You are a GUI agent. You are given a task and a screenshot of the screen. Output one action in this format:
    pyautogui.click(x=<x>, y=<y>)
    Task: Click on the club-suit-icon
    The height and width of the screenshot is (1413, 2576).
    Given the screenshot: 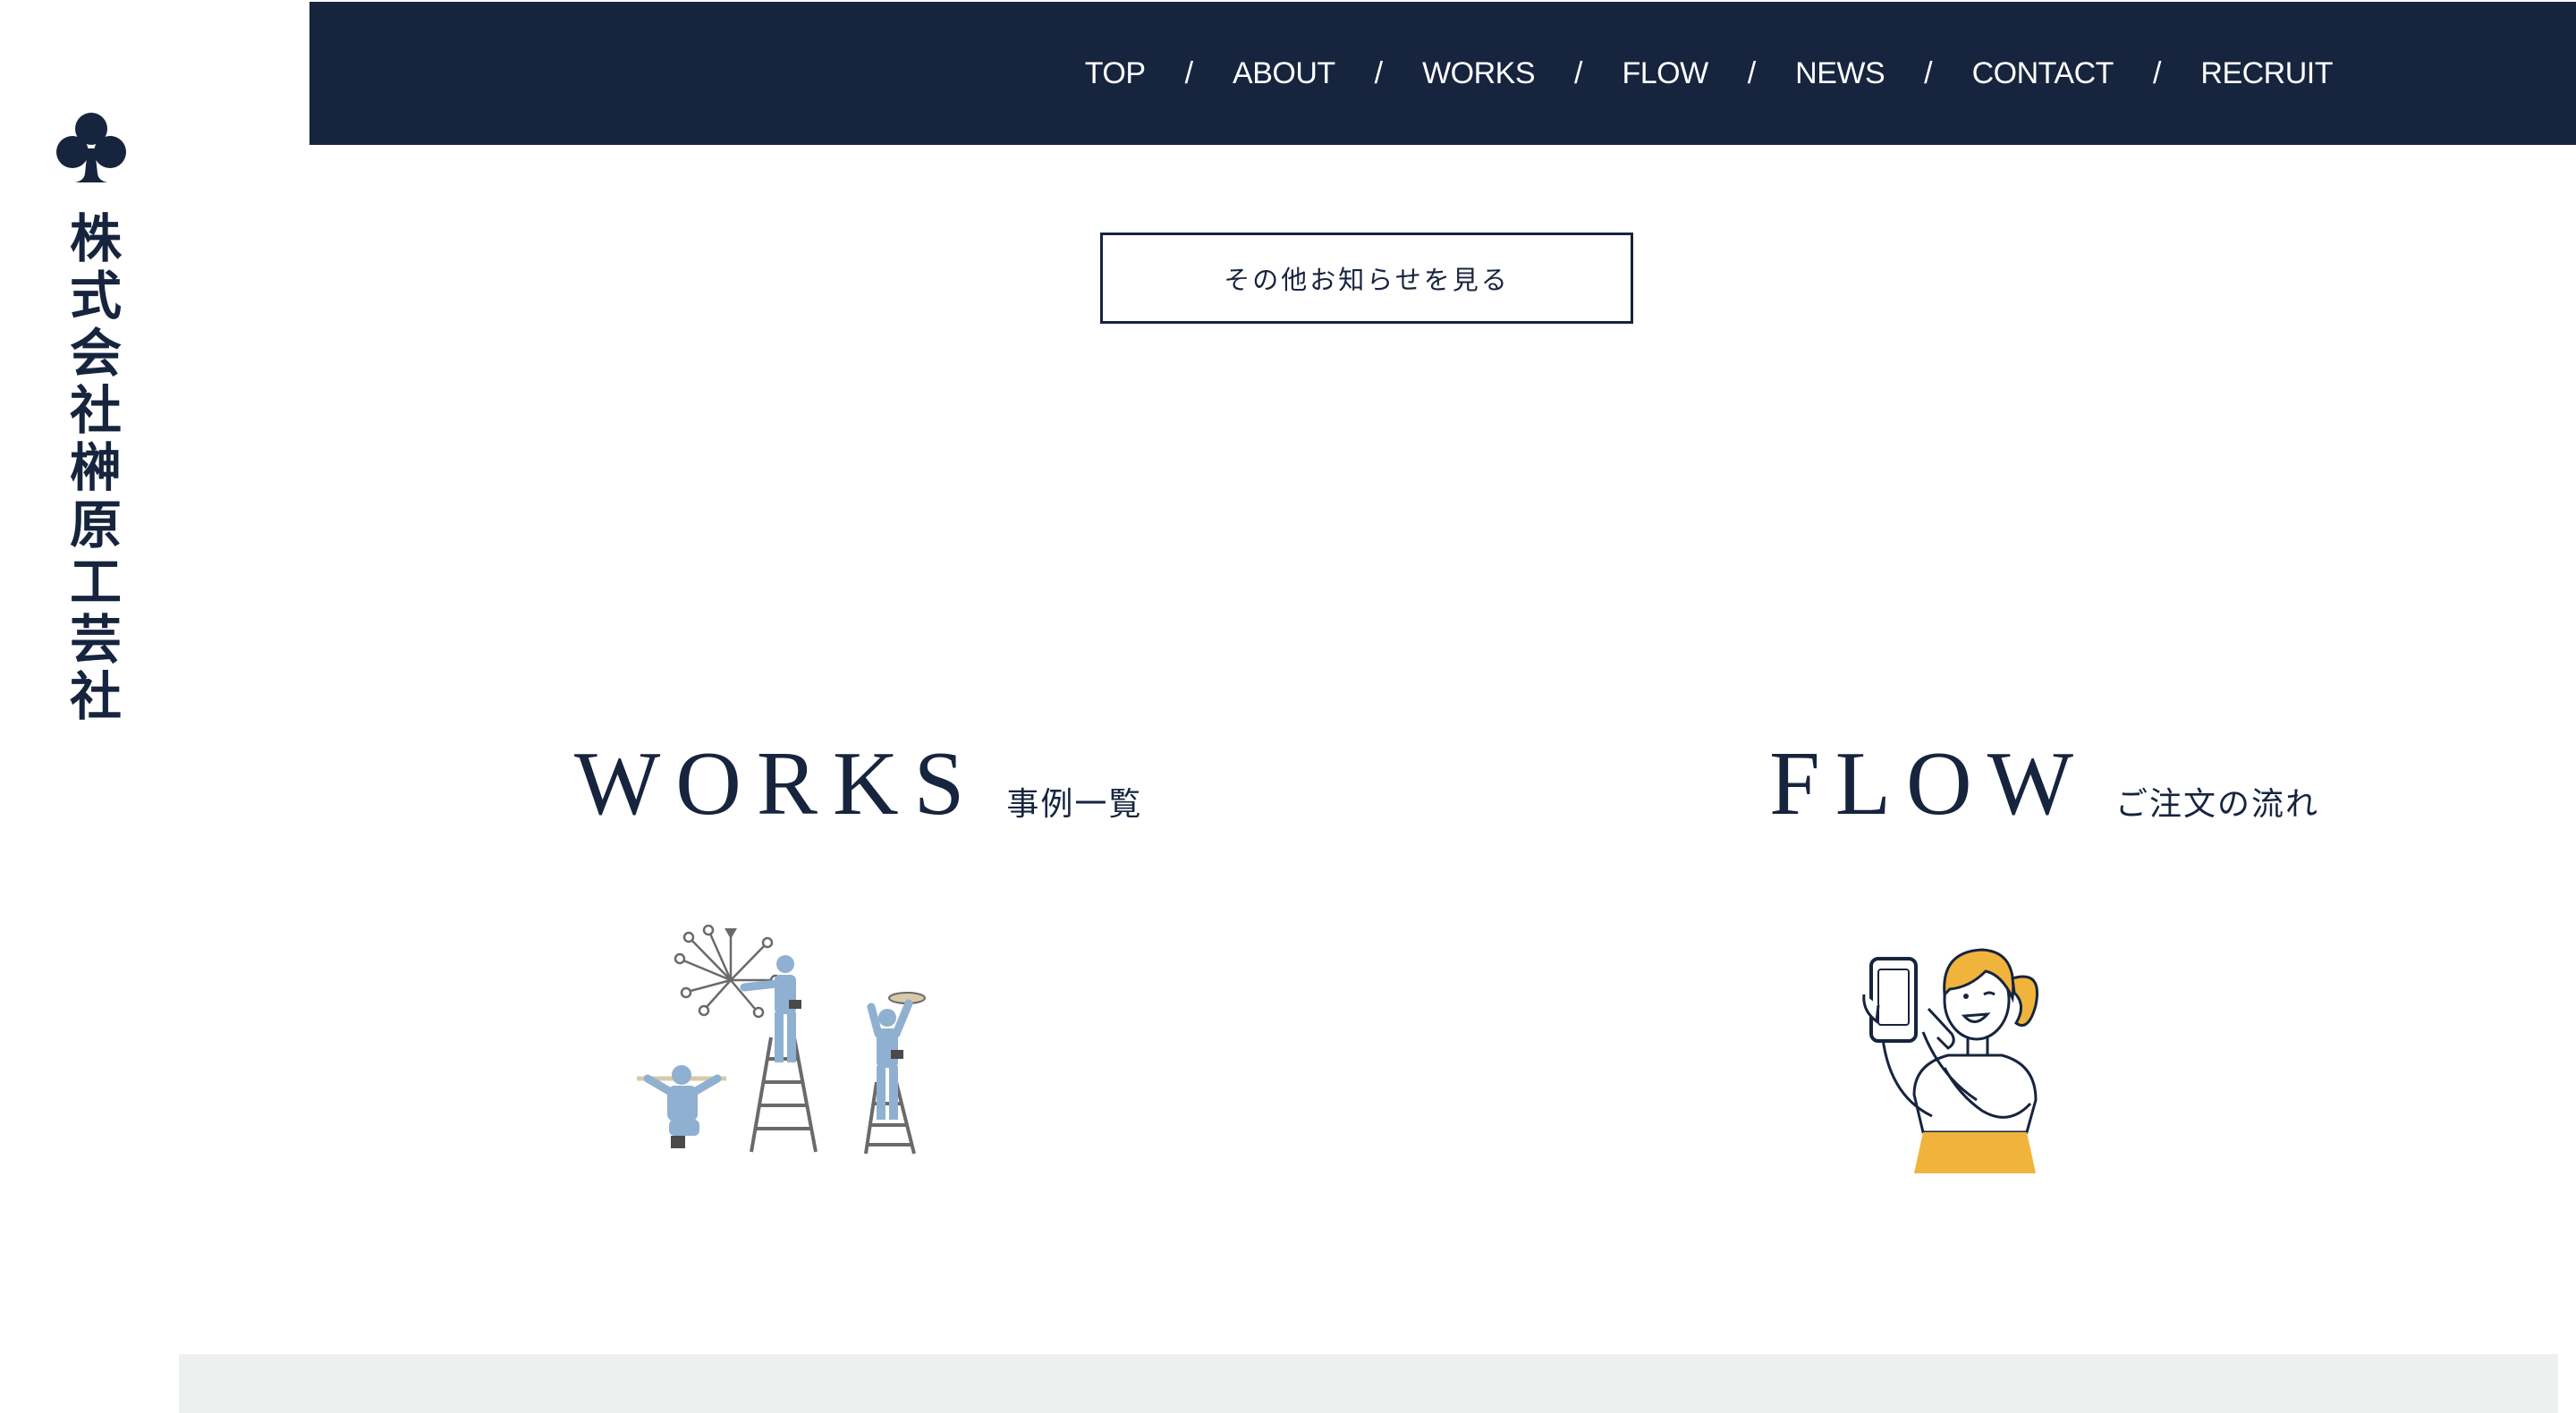 What is the action you would take?
    pyautogui.click(x=91, y=147)
    